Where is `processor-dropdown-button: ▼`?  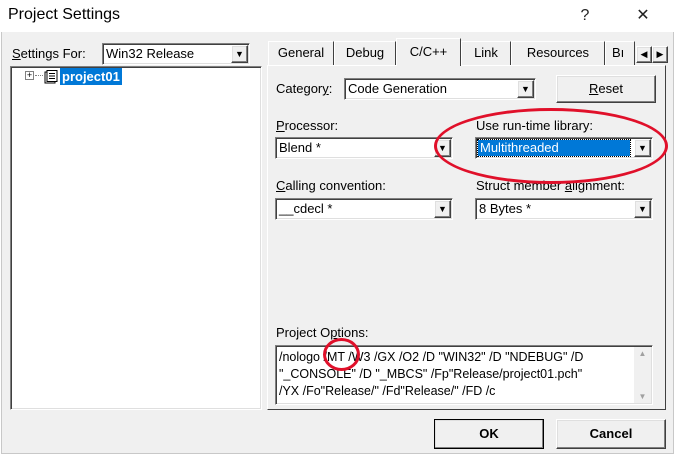 processor-dropdown-button: ▼ is located at coordinates (442, 148).